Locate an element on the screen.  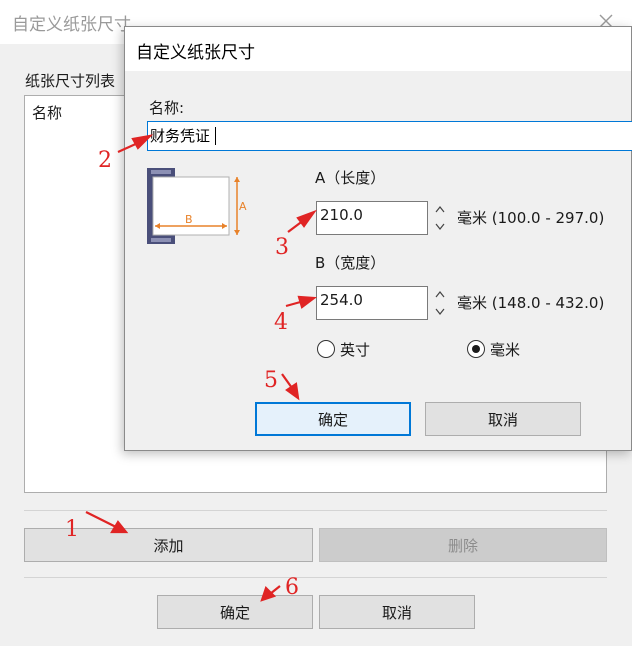
paper-size-list-label: 纸张尺寸列表 is located at coordinates (70, 81).